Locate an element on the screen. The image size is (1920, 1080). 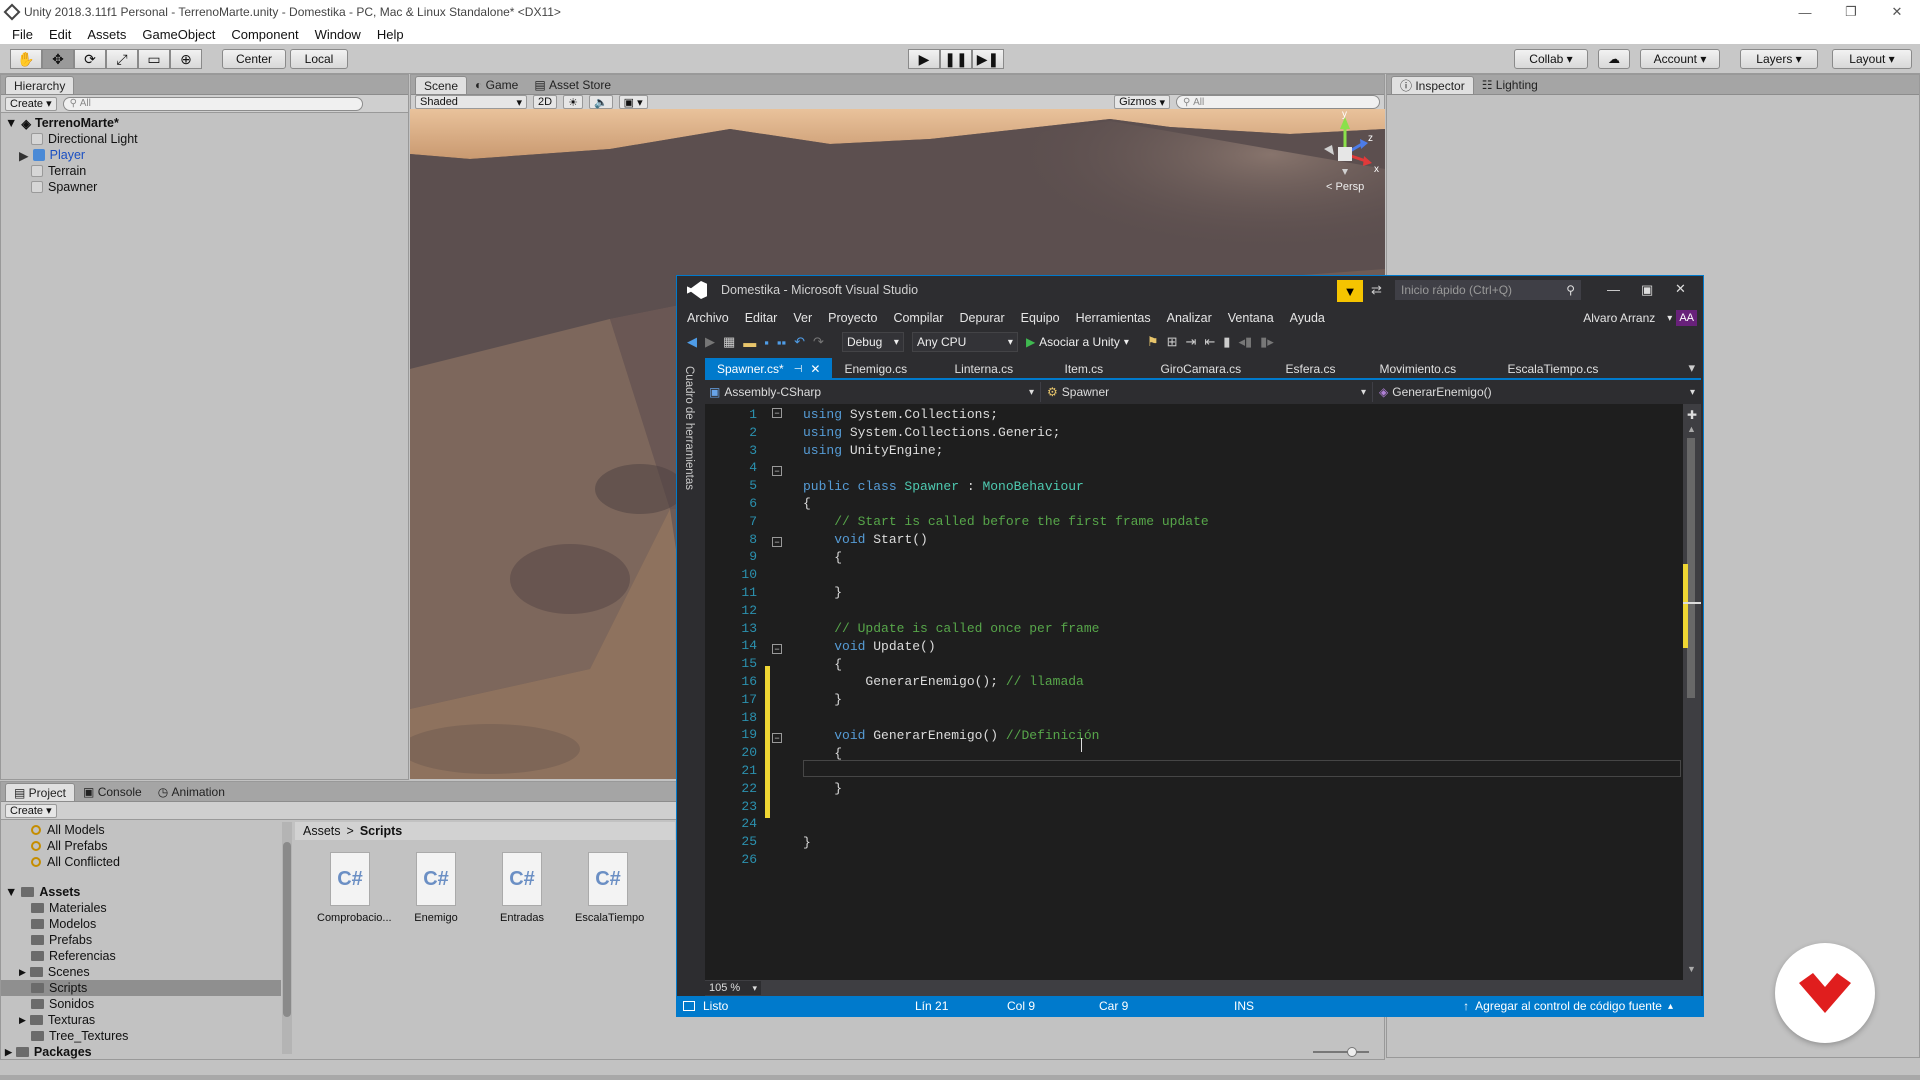
breadcrumb-scripts: Scripts is located at coordinates (381, 831).